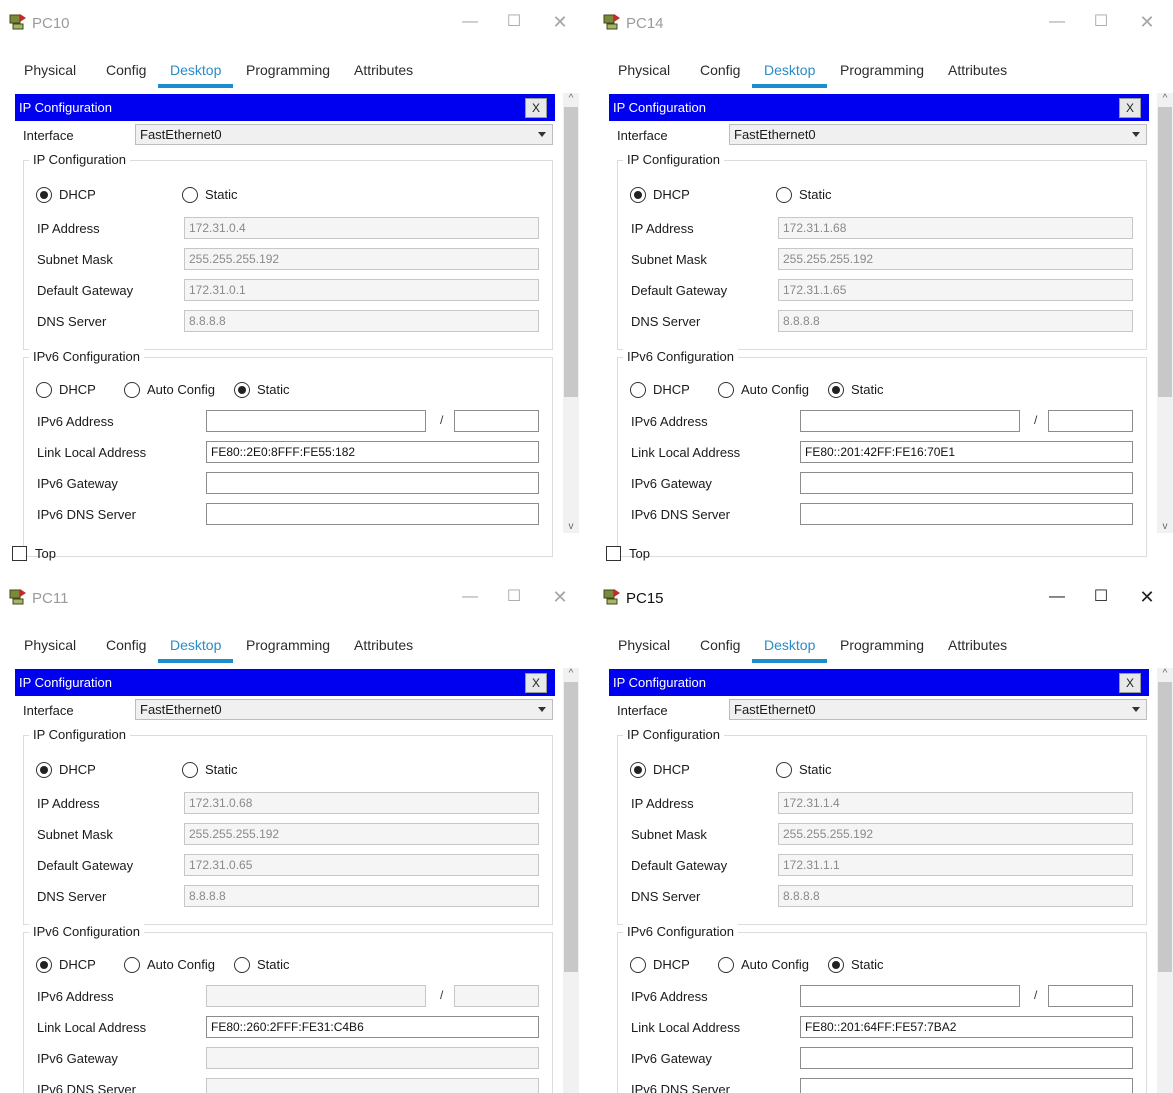  Describe the element at coordinates (361, 290) in the screenshot. I see `default-gateway-field: 172.31.0.1` at that location.